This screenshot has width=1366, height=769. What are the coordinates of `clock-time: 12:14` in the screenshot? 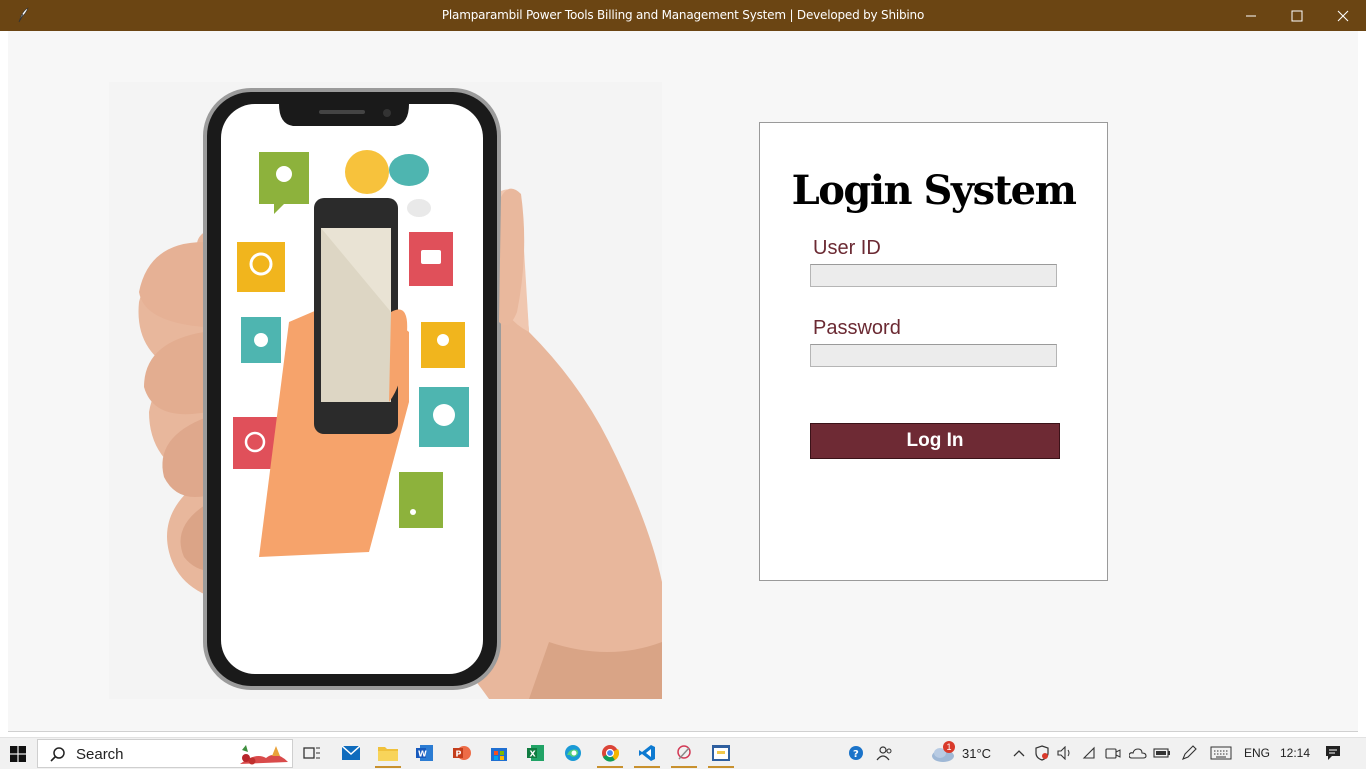 It's located at (1295, 753).